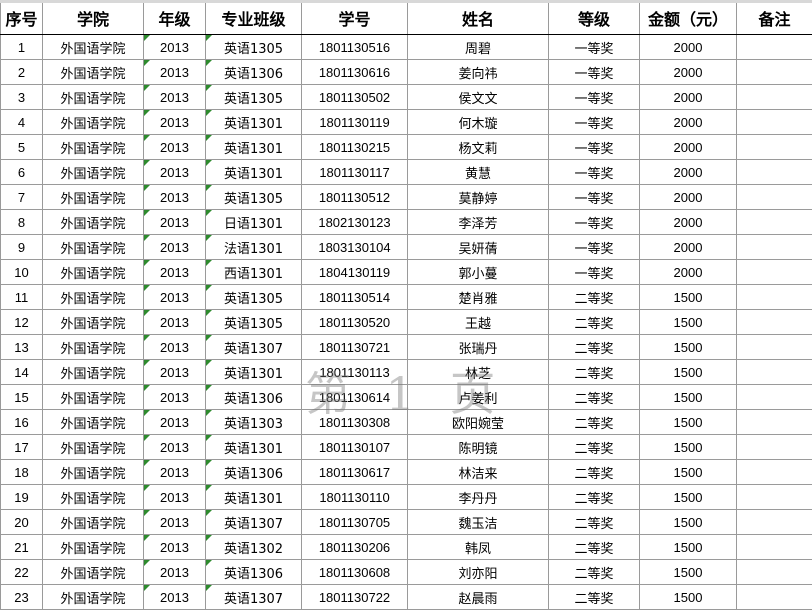 The width and height of the screenshot is (812, 612). Describe the element at coordinates (478, 347) in the screenshot. I see `cell-name: 张瑞丹` at that location.